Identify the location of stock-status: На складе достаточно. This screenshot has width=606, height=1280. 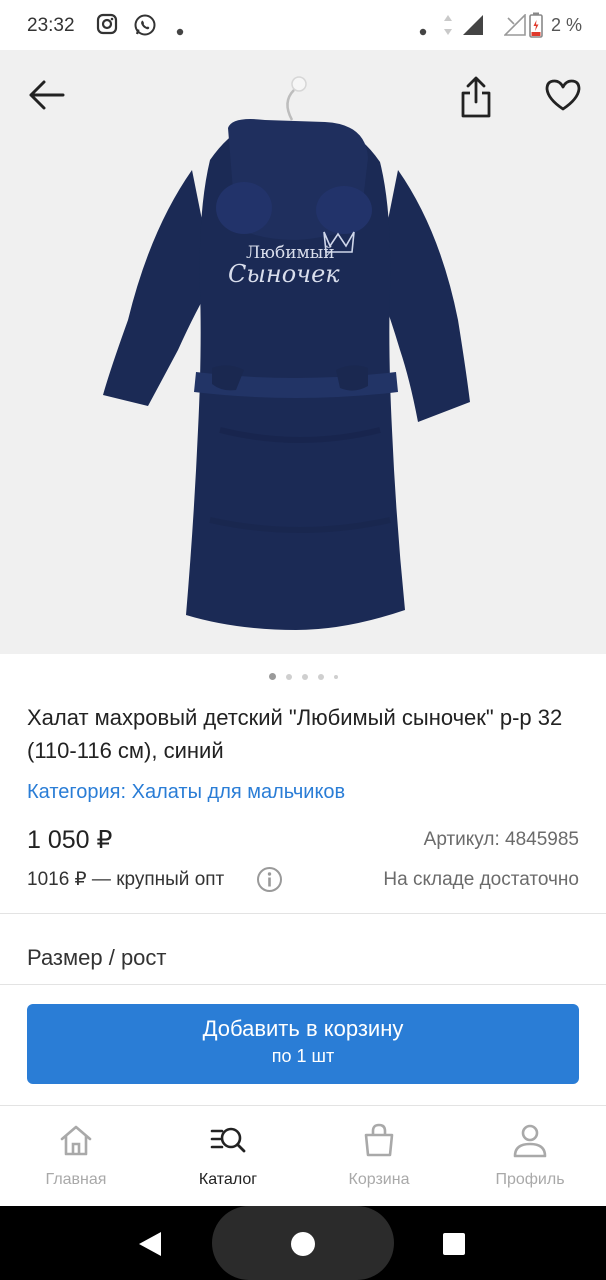
(481, 879).